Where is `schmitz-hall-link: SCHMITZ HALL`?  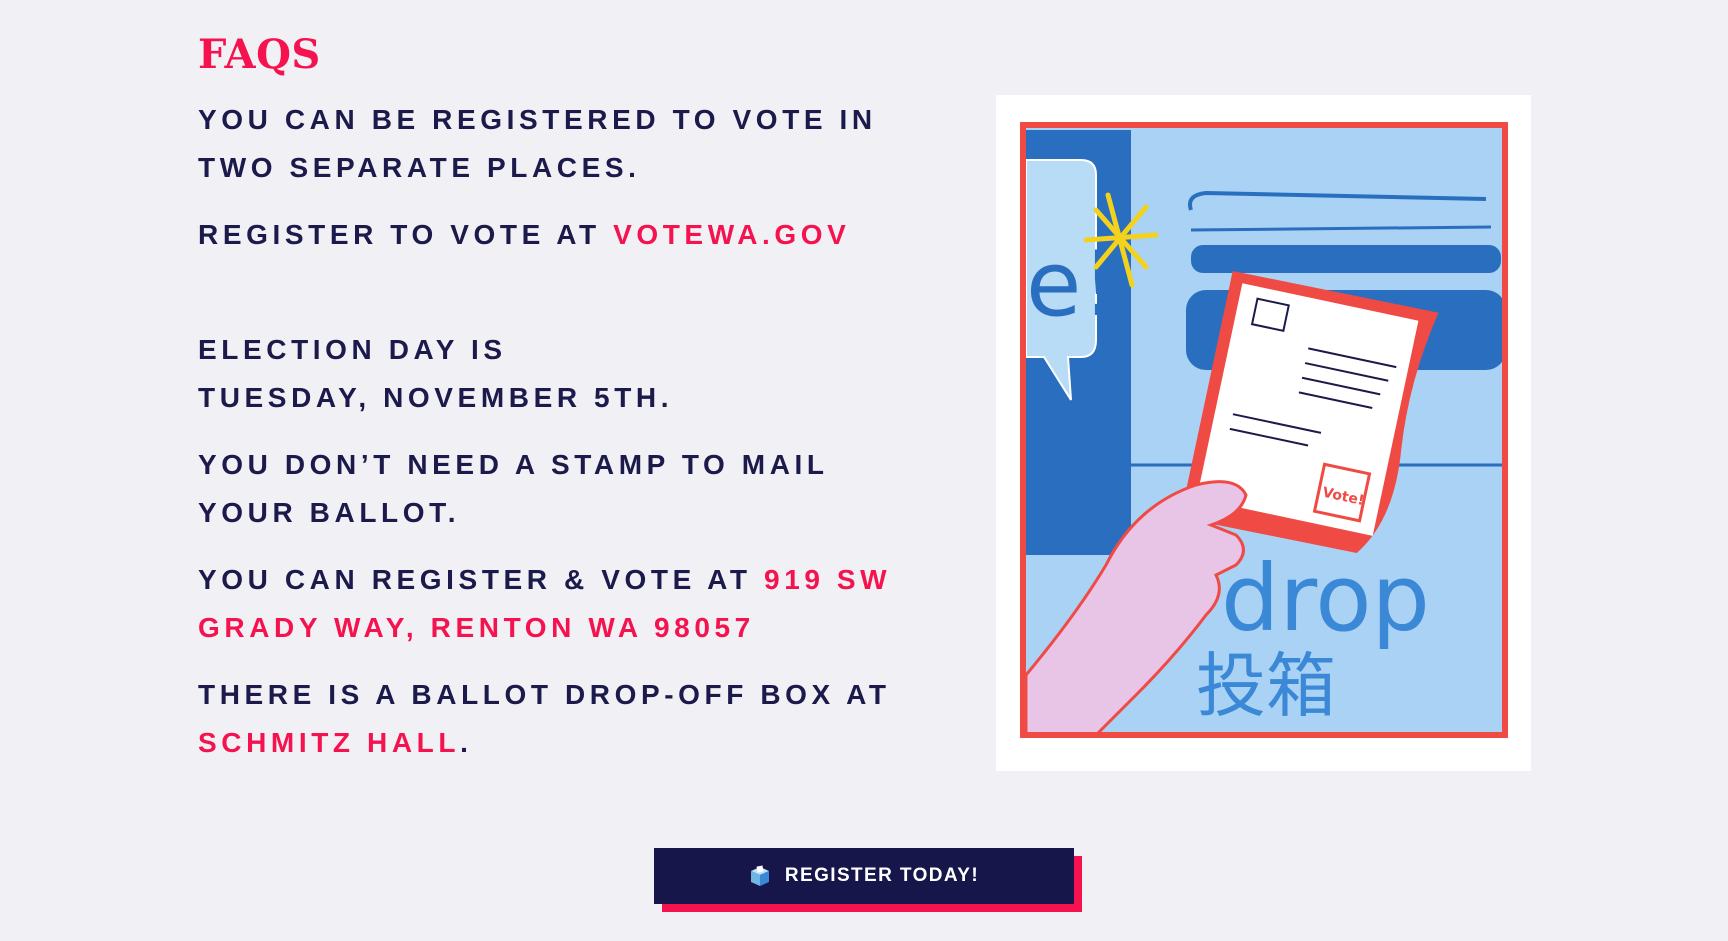
schmitz-hall-link: SCHMITZ HALL is located at coordinates (329, 742).